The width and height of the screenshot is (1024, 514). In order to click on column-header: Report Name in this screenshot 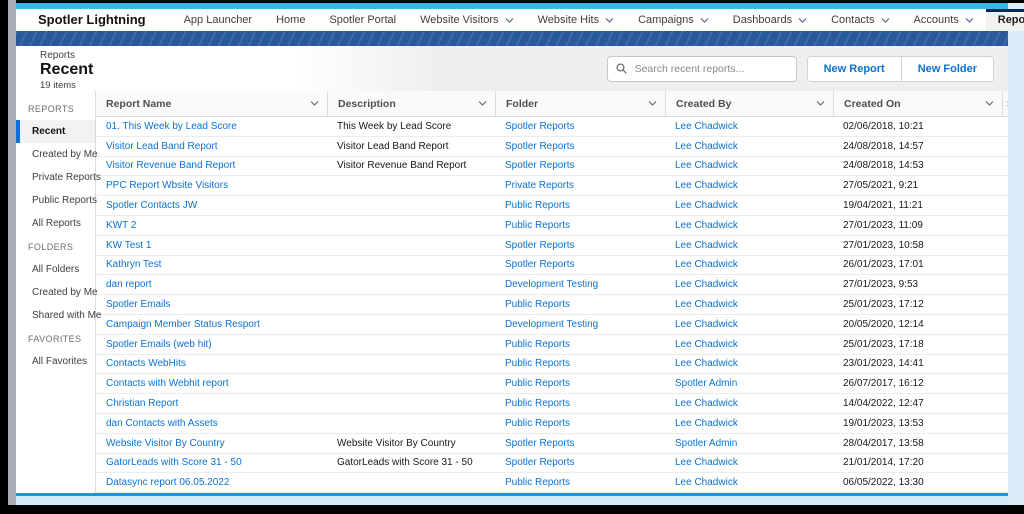, I will do `click(211, 103)`.